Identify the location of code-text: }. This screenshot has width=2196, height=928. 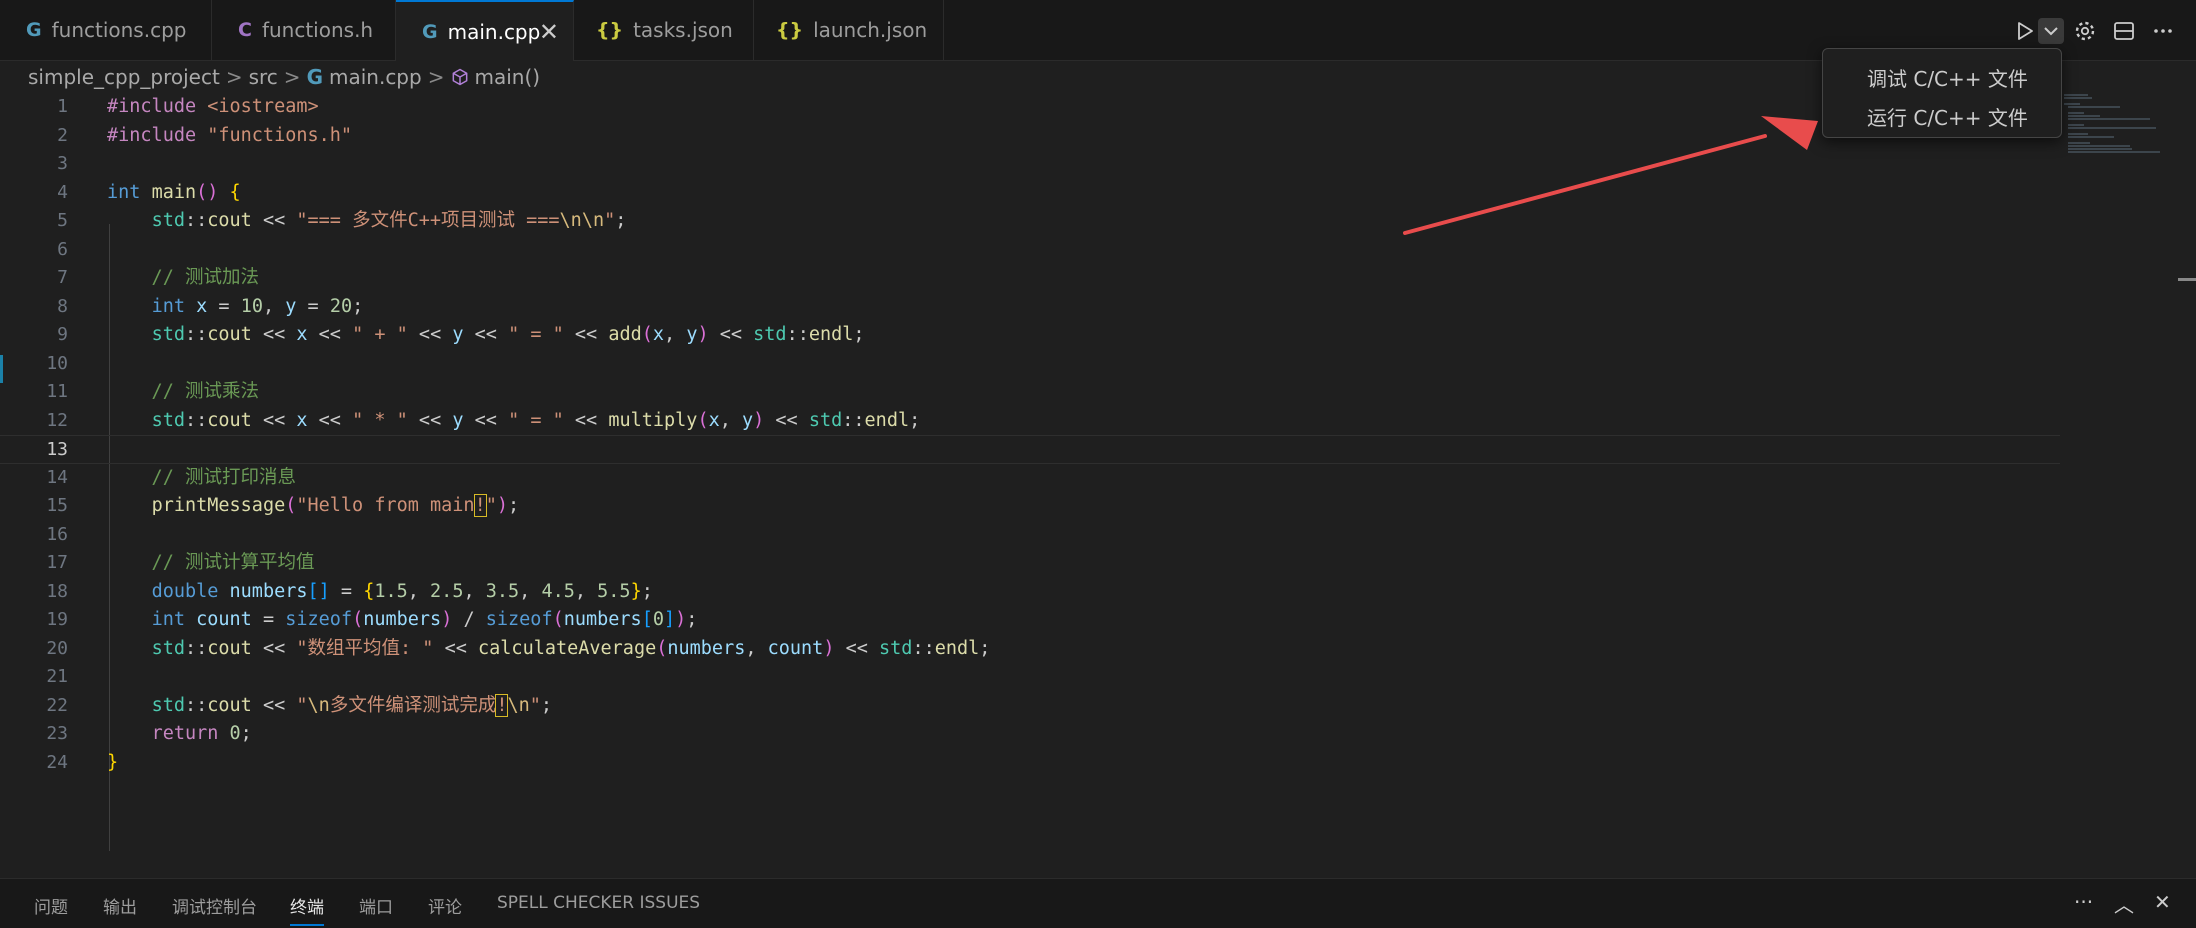
(112, 763).